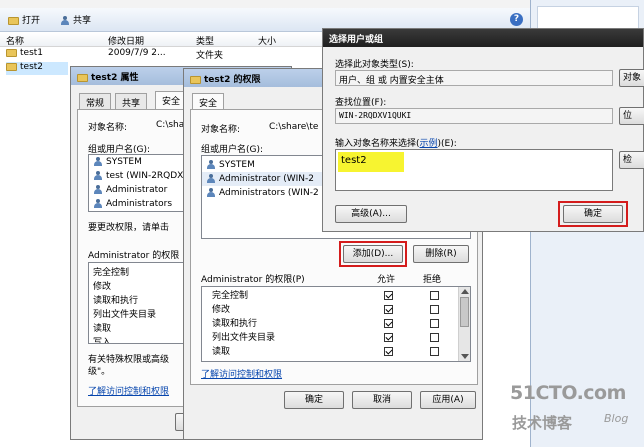 This screenshot has height=447, width=644. What do you see at coordinates (162, 40) in the screenshot?
I see `explorer-column-header: 名称 修改日期 类型 大小` at bounding box center [162, 40].